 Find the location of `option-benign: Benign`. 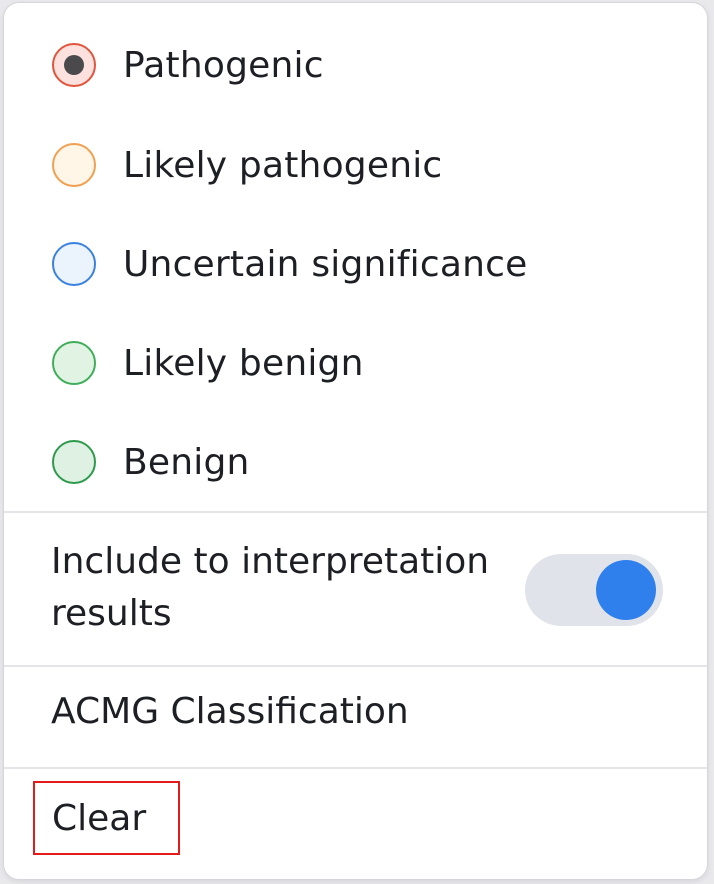

option-benign: Benign is located at coordinates (355, 462).